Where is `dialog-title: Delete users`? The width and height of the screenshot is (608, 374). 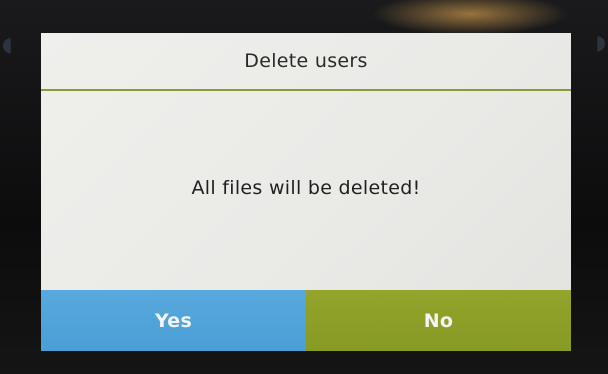
dialog-title: Delete users is located at coordinates (306, 61).